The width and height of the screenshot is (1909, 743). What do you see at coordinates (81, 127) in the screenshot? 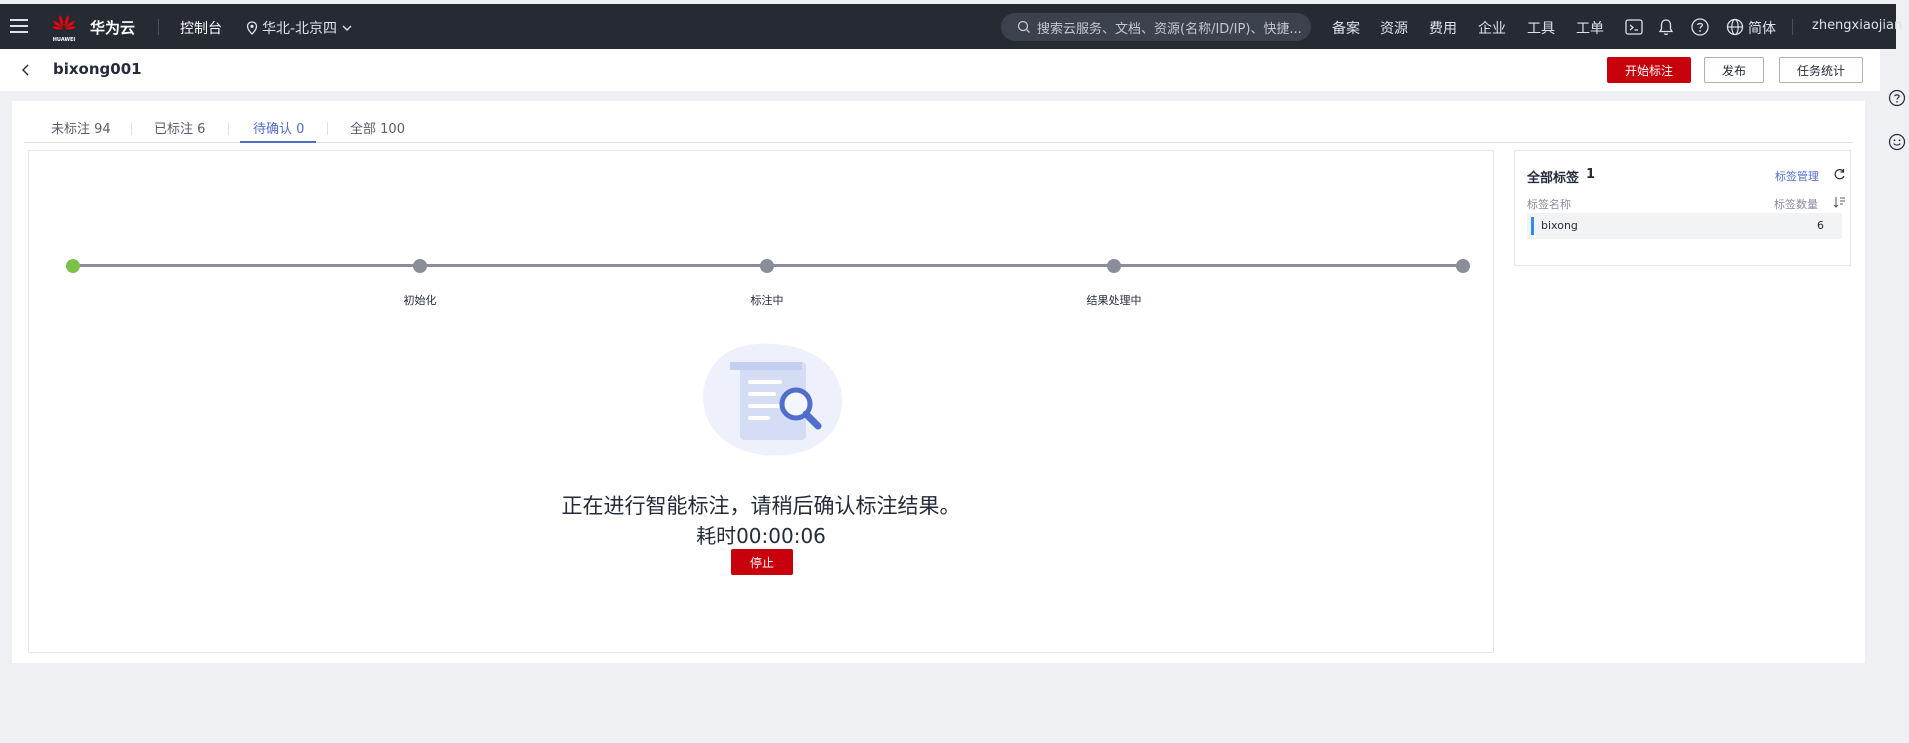
I see `tab-unlabeled: 未标注 94` at bounding box center [81, 127].